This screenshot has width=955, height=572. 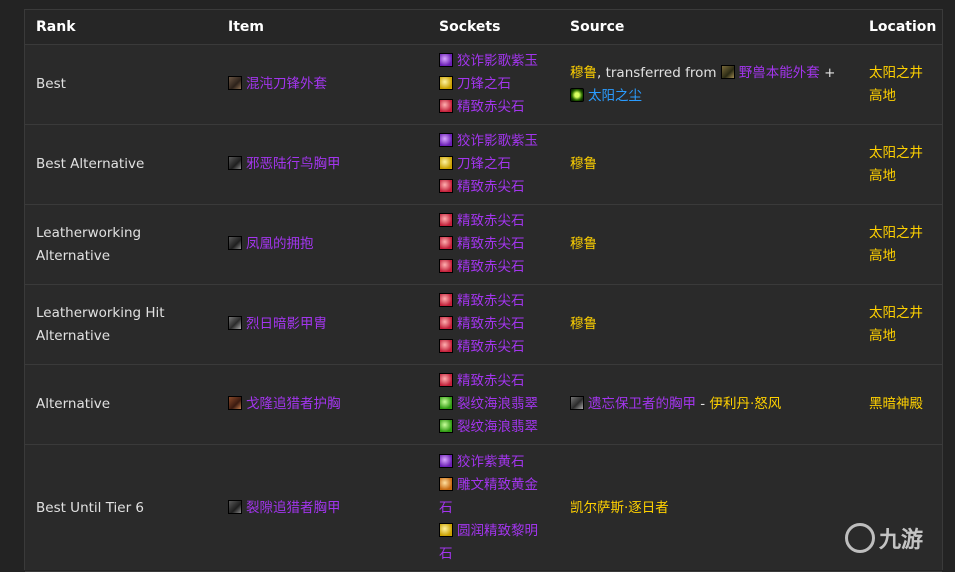 What do you see at coordinates (322, 27) in the screenshot?
I see `column-header-item: Item` at bounding box center [322, 27].